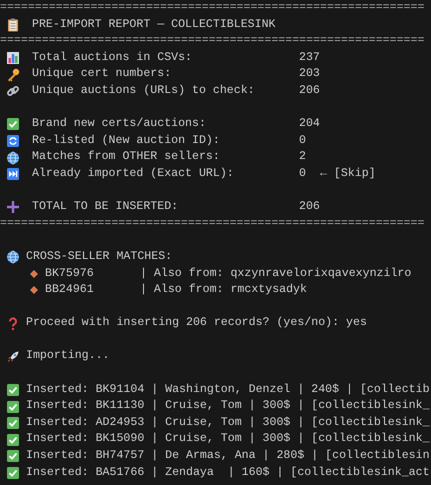 The width and height of the screenshot is (431, 485). Describe the element at coordinates (133, 174) in the screenshot. I see `stat-label: Already imported (Exact URL):` at that location.